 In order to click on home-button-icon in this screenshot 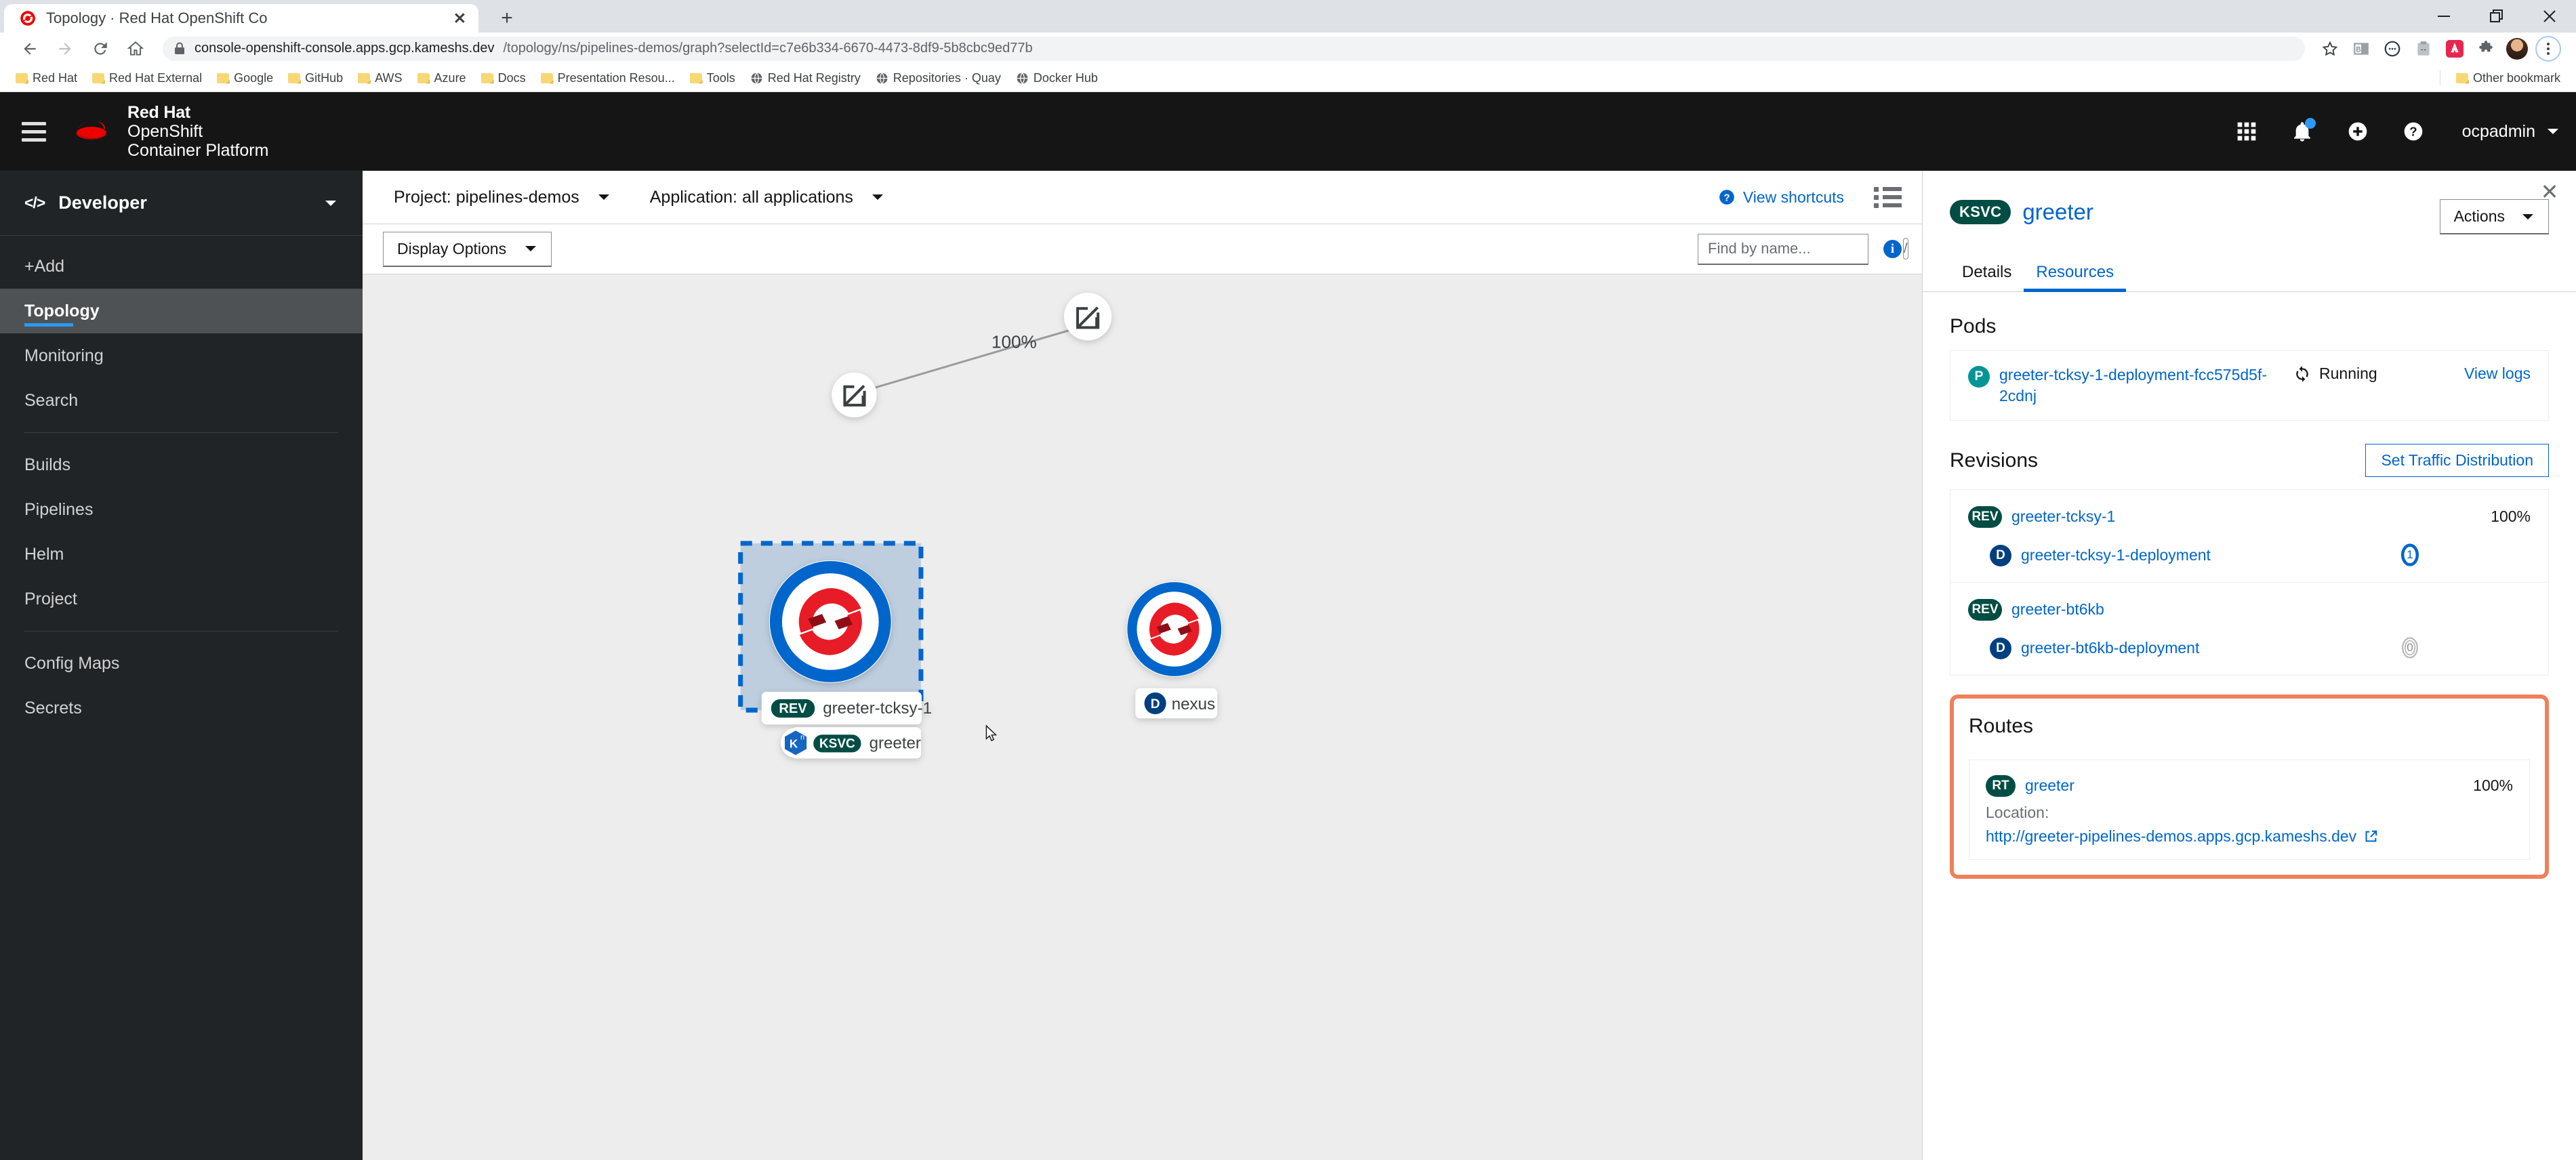, I will do `click(136, 49)`.